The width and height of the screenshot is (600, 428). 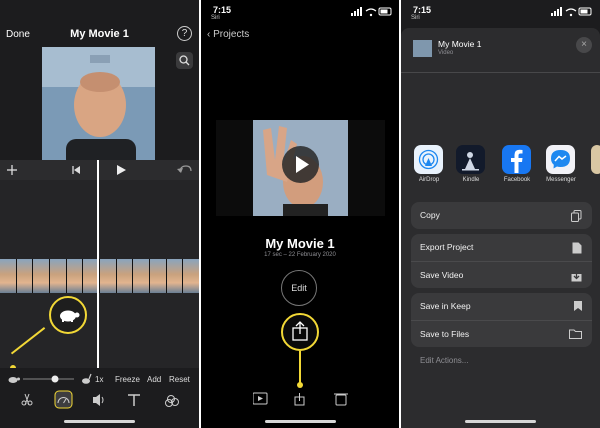 I want to click on more-apps-partial-icon, so click(x=595, y=159).